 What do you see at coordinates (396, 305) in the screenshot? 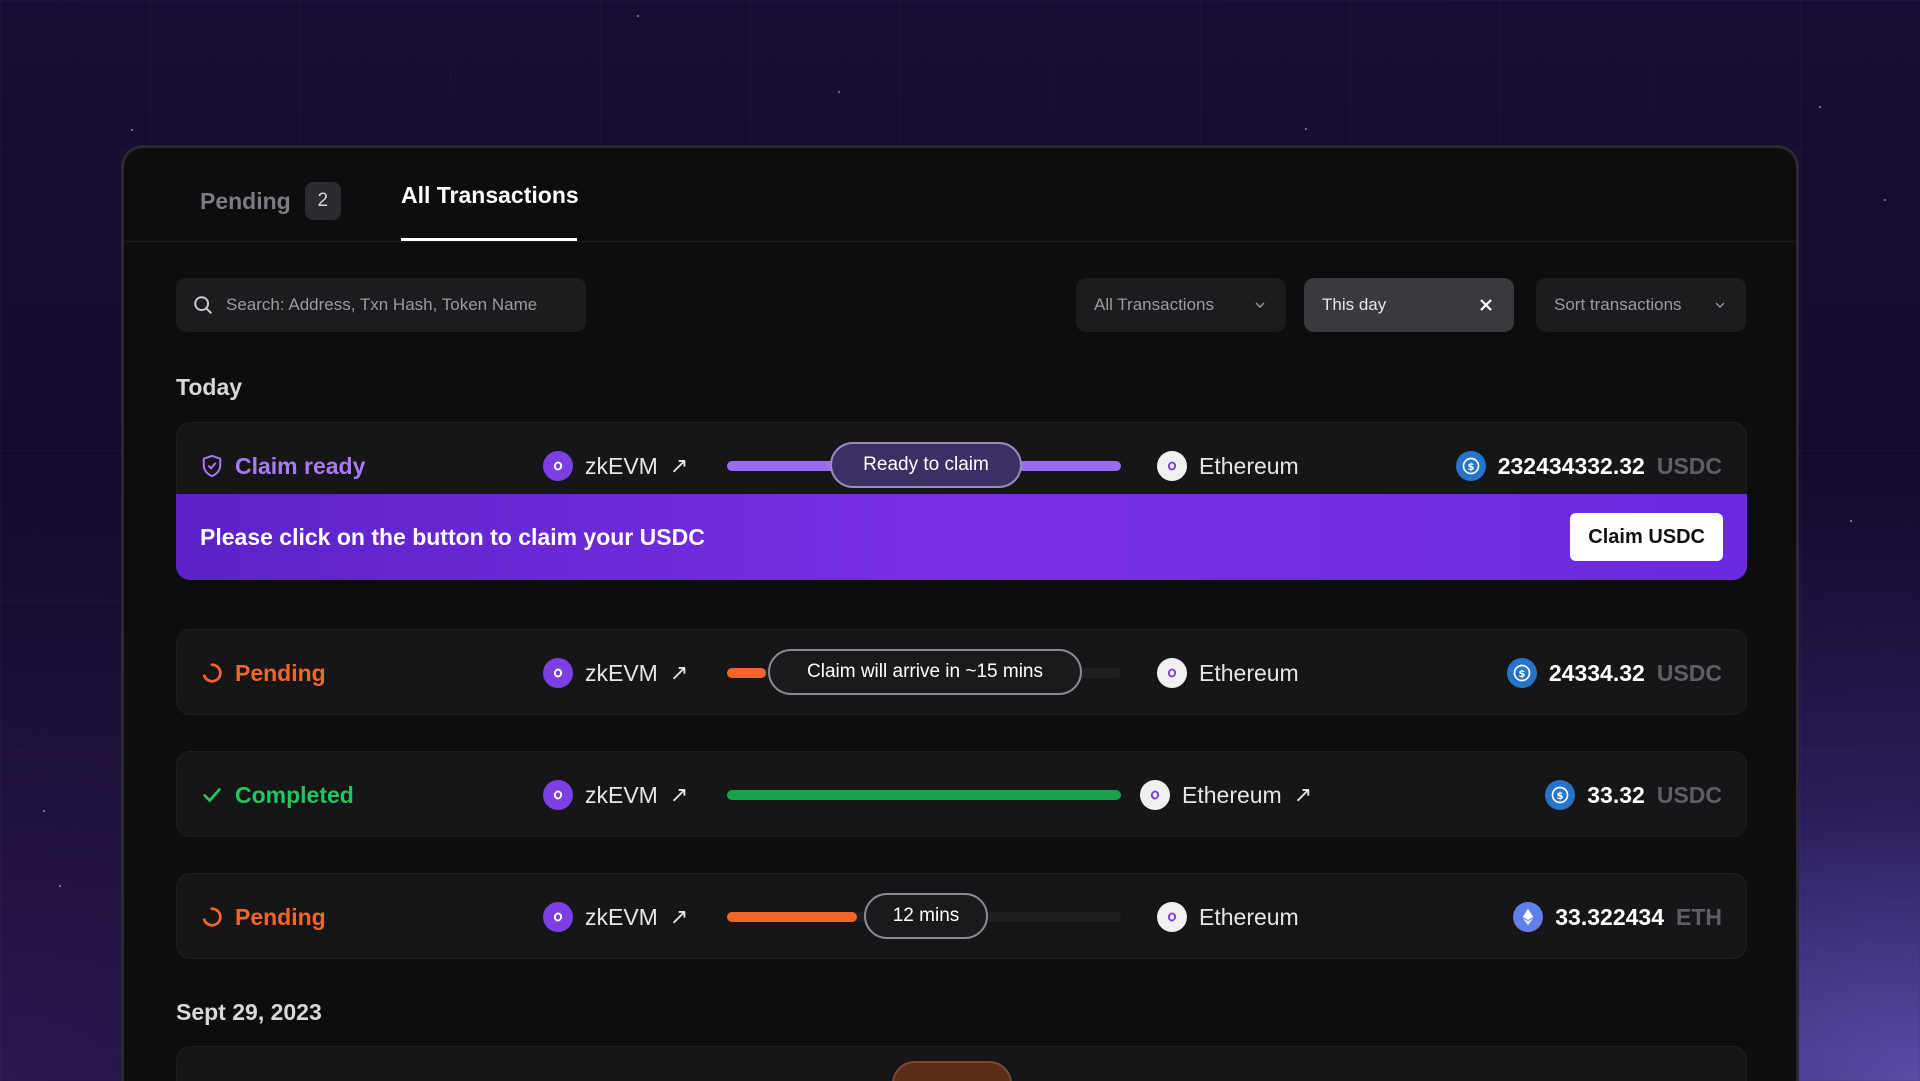
I see `search-input` at bounding box center [396, 305].